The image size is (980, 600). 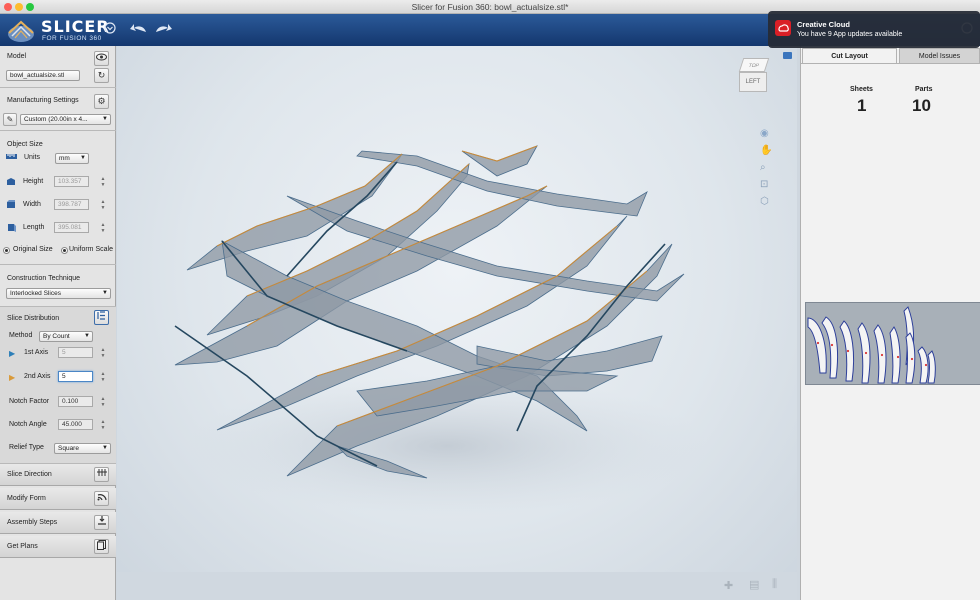 What do you see at coordinates (29, 401) in the screenshot?
I see `notch-factor-label: Notch Factor` at bounding box center [29, 401].